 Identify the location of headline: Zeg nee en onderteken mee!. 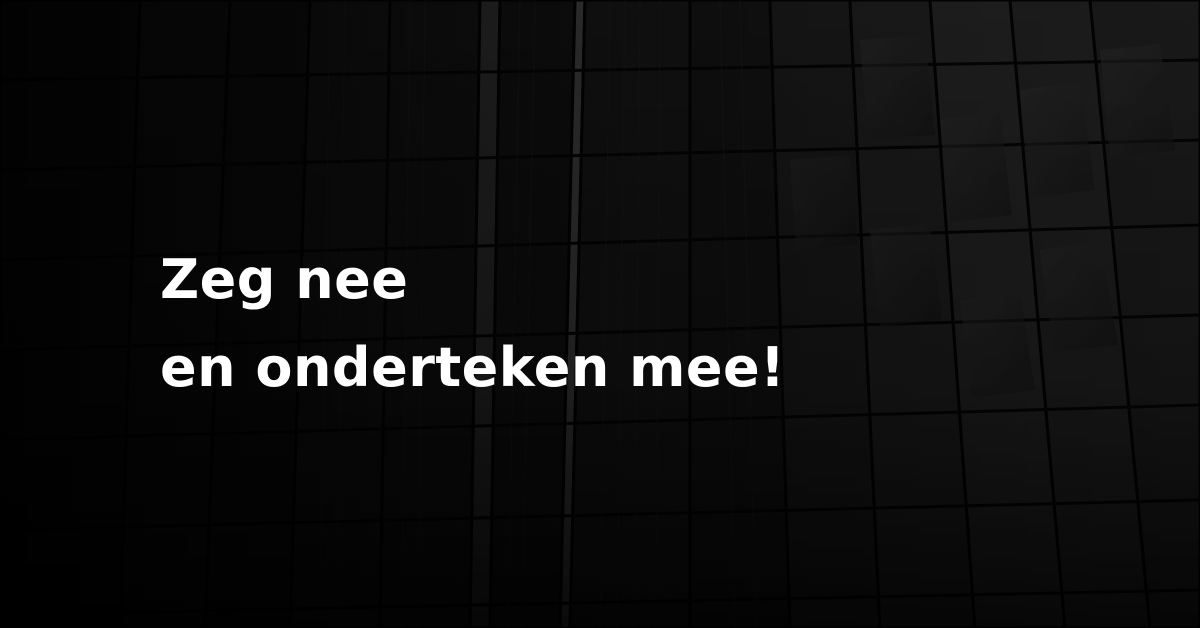
(472, 324).